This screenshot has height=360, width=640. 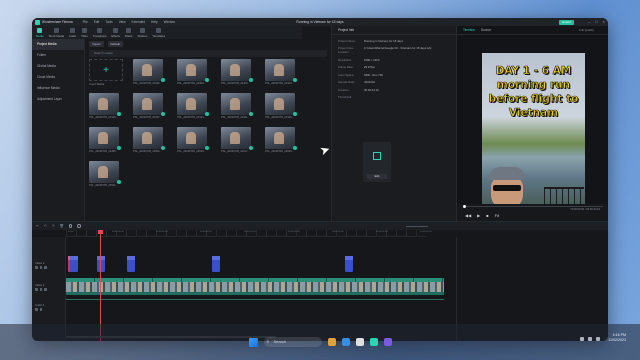 What do you see at coordinates (115, 33) in the screenshot?
I see `tool-effects: Effects` at bounding box center [115, 33].